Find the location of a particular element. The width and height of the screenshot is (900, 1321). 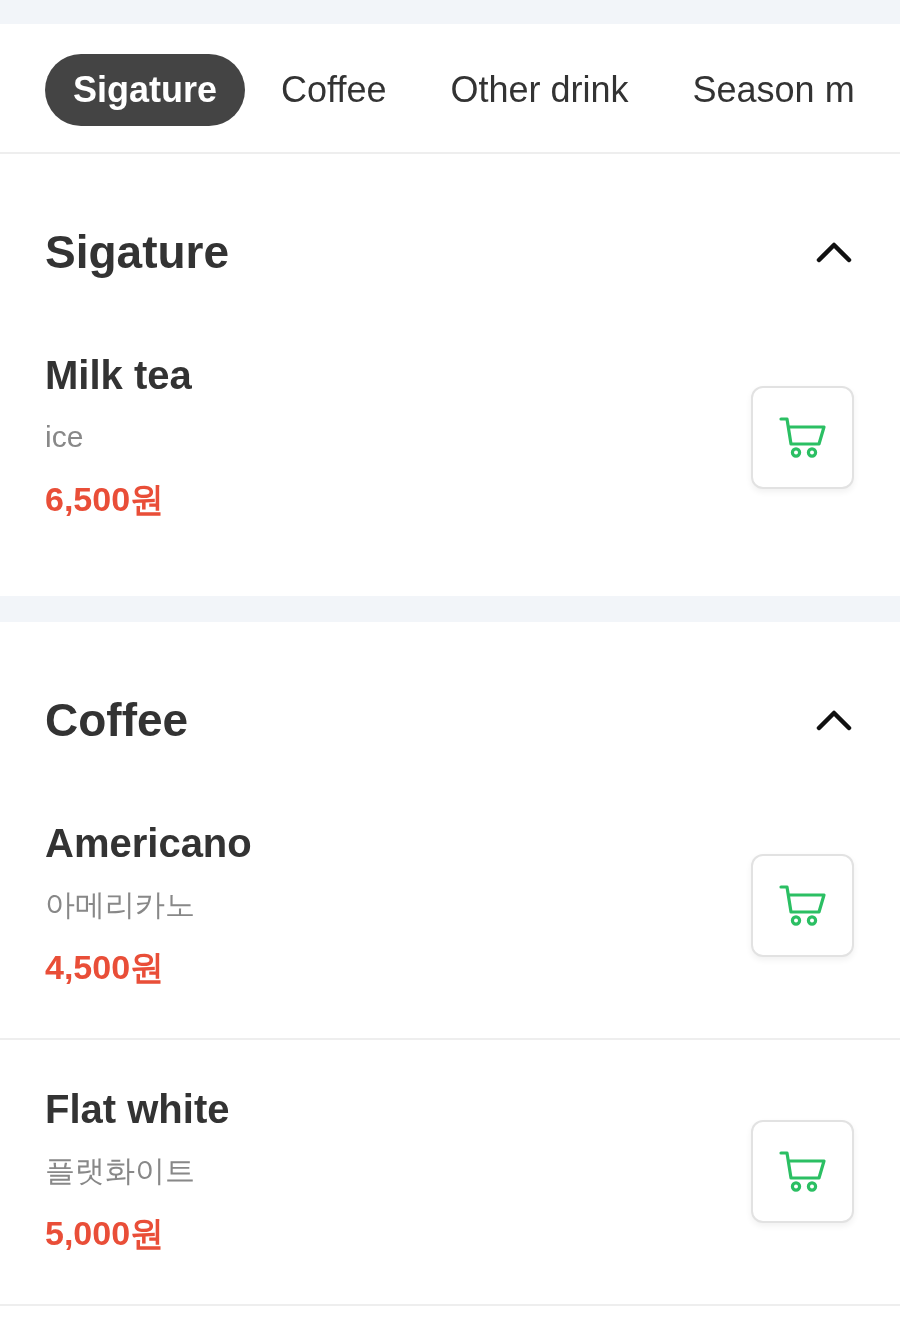

menu-item-price: 4,500원 is located at coordinates (105, 967).